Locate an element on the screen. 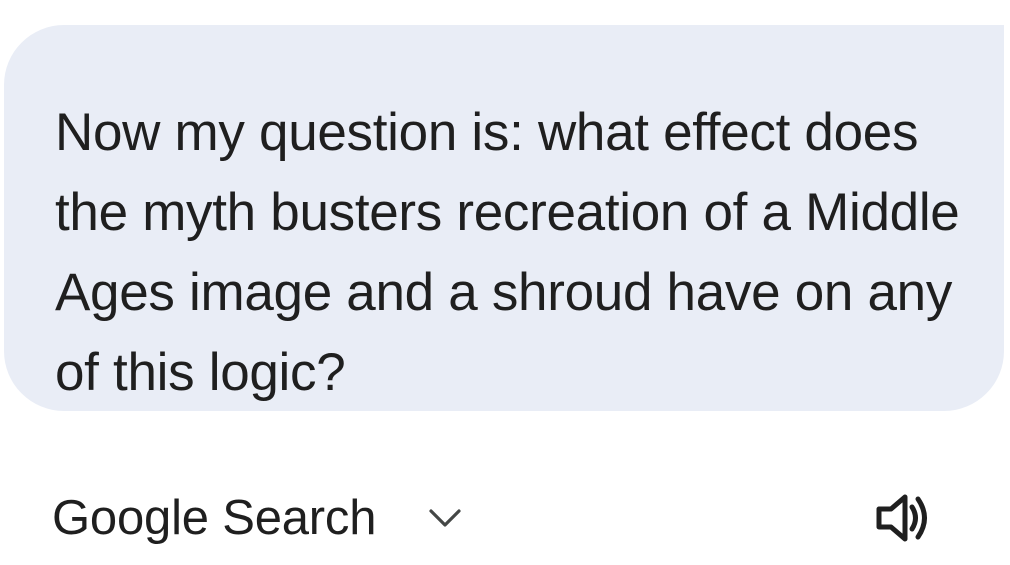  read-aloud-button is located at coordinates (903, 520).